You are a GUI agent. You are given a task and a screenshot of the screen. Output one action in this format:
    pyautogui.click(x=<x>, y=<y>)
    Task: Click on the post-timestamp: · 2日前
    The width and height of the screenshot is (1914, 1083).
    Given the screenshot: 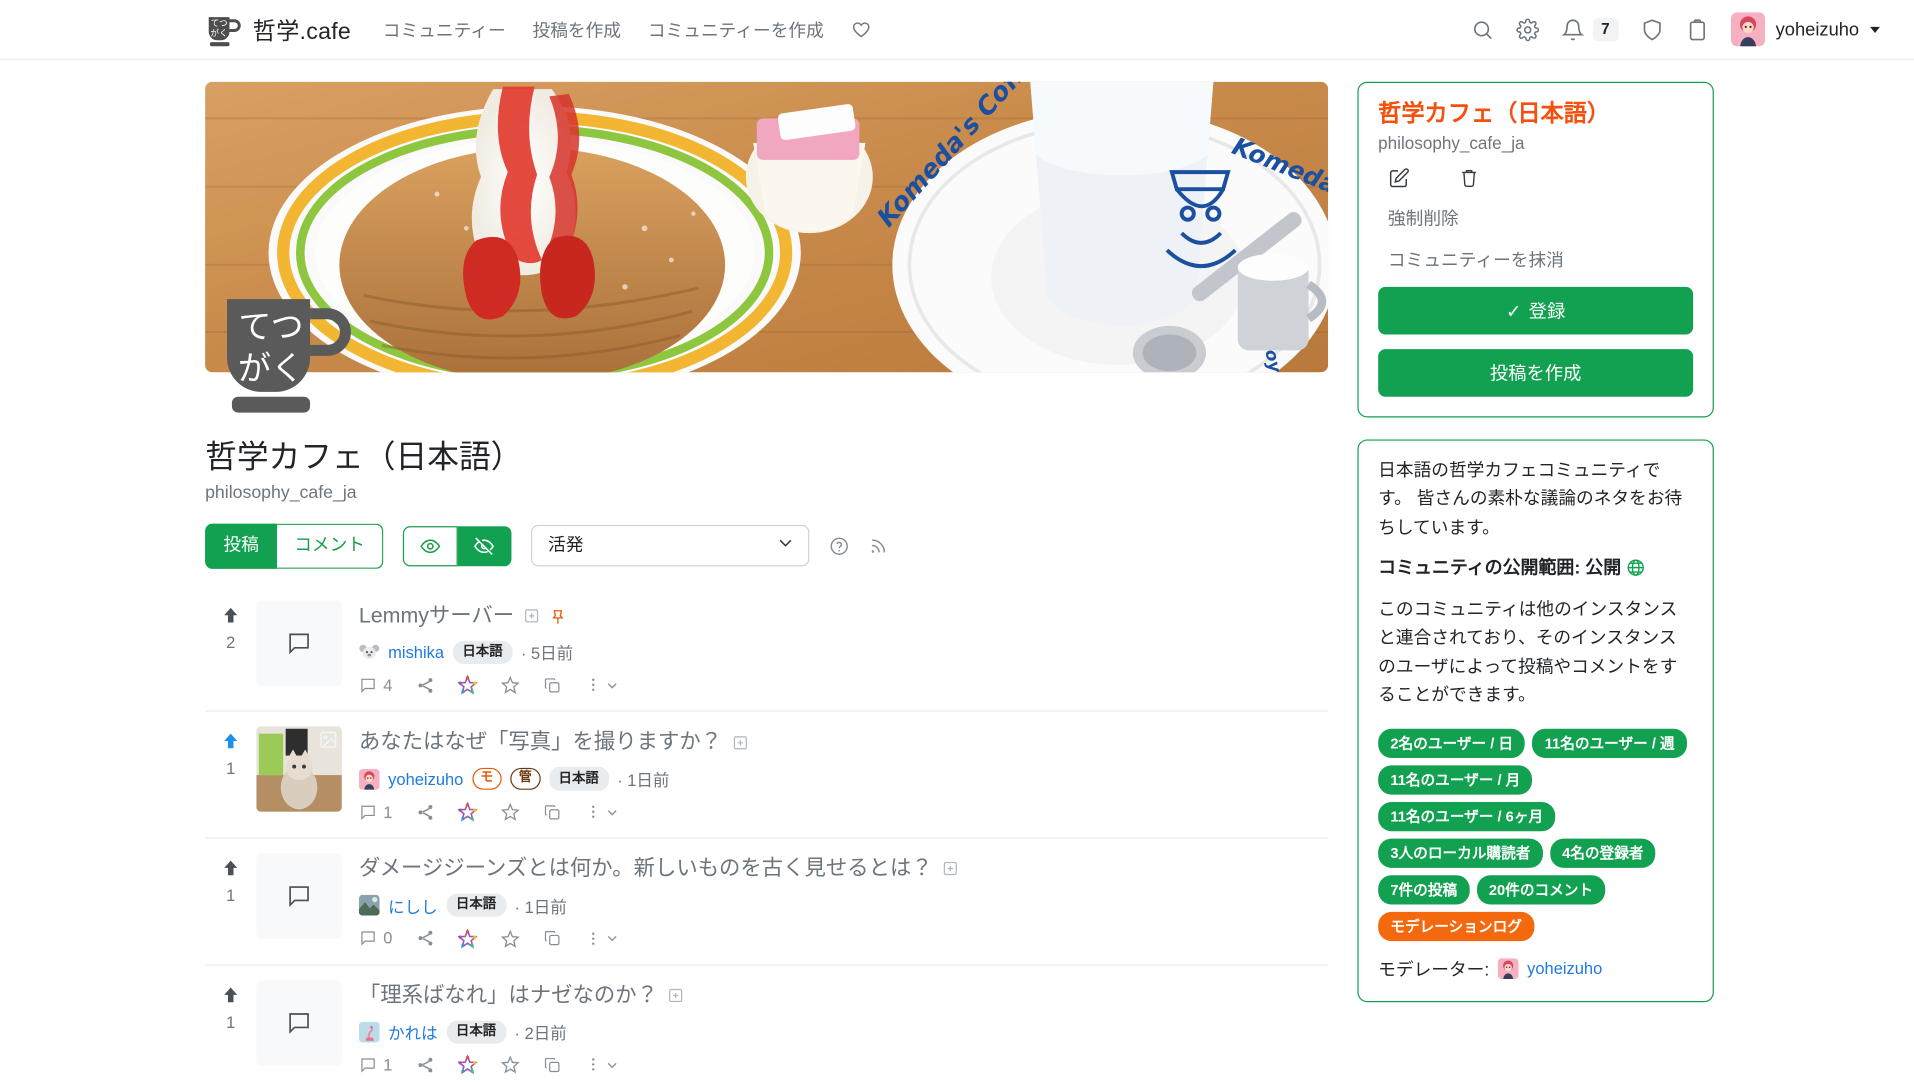 What is the action you would take?
    pyautogui.click(x=540, y=1033)
    